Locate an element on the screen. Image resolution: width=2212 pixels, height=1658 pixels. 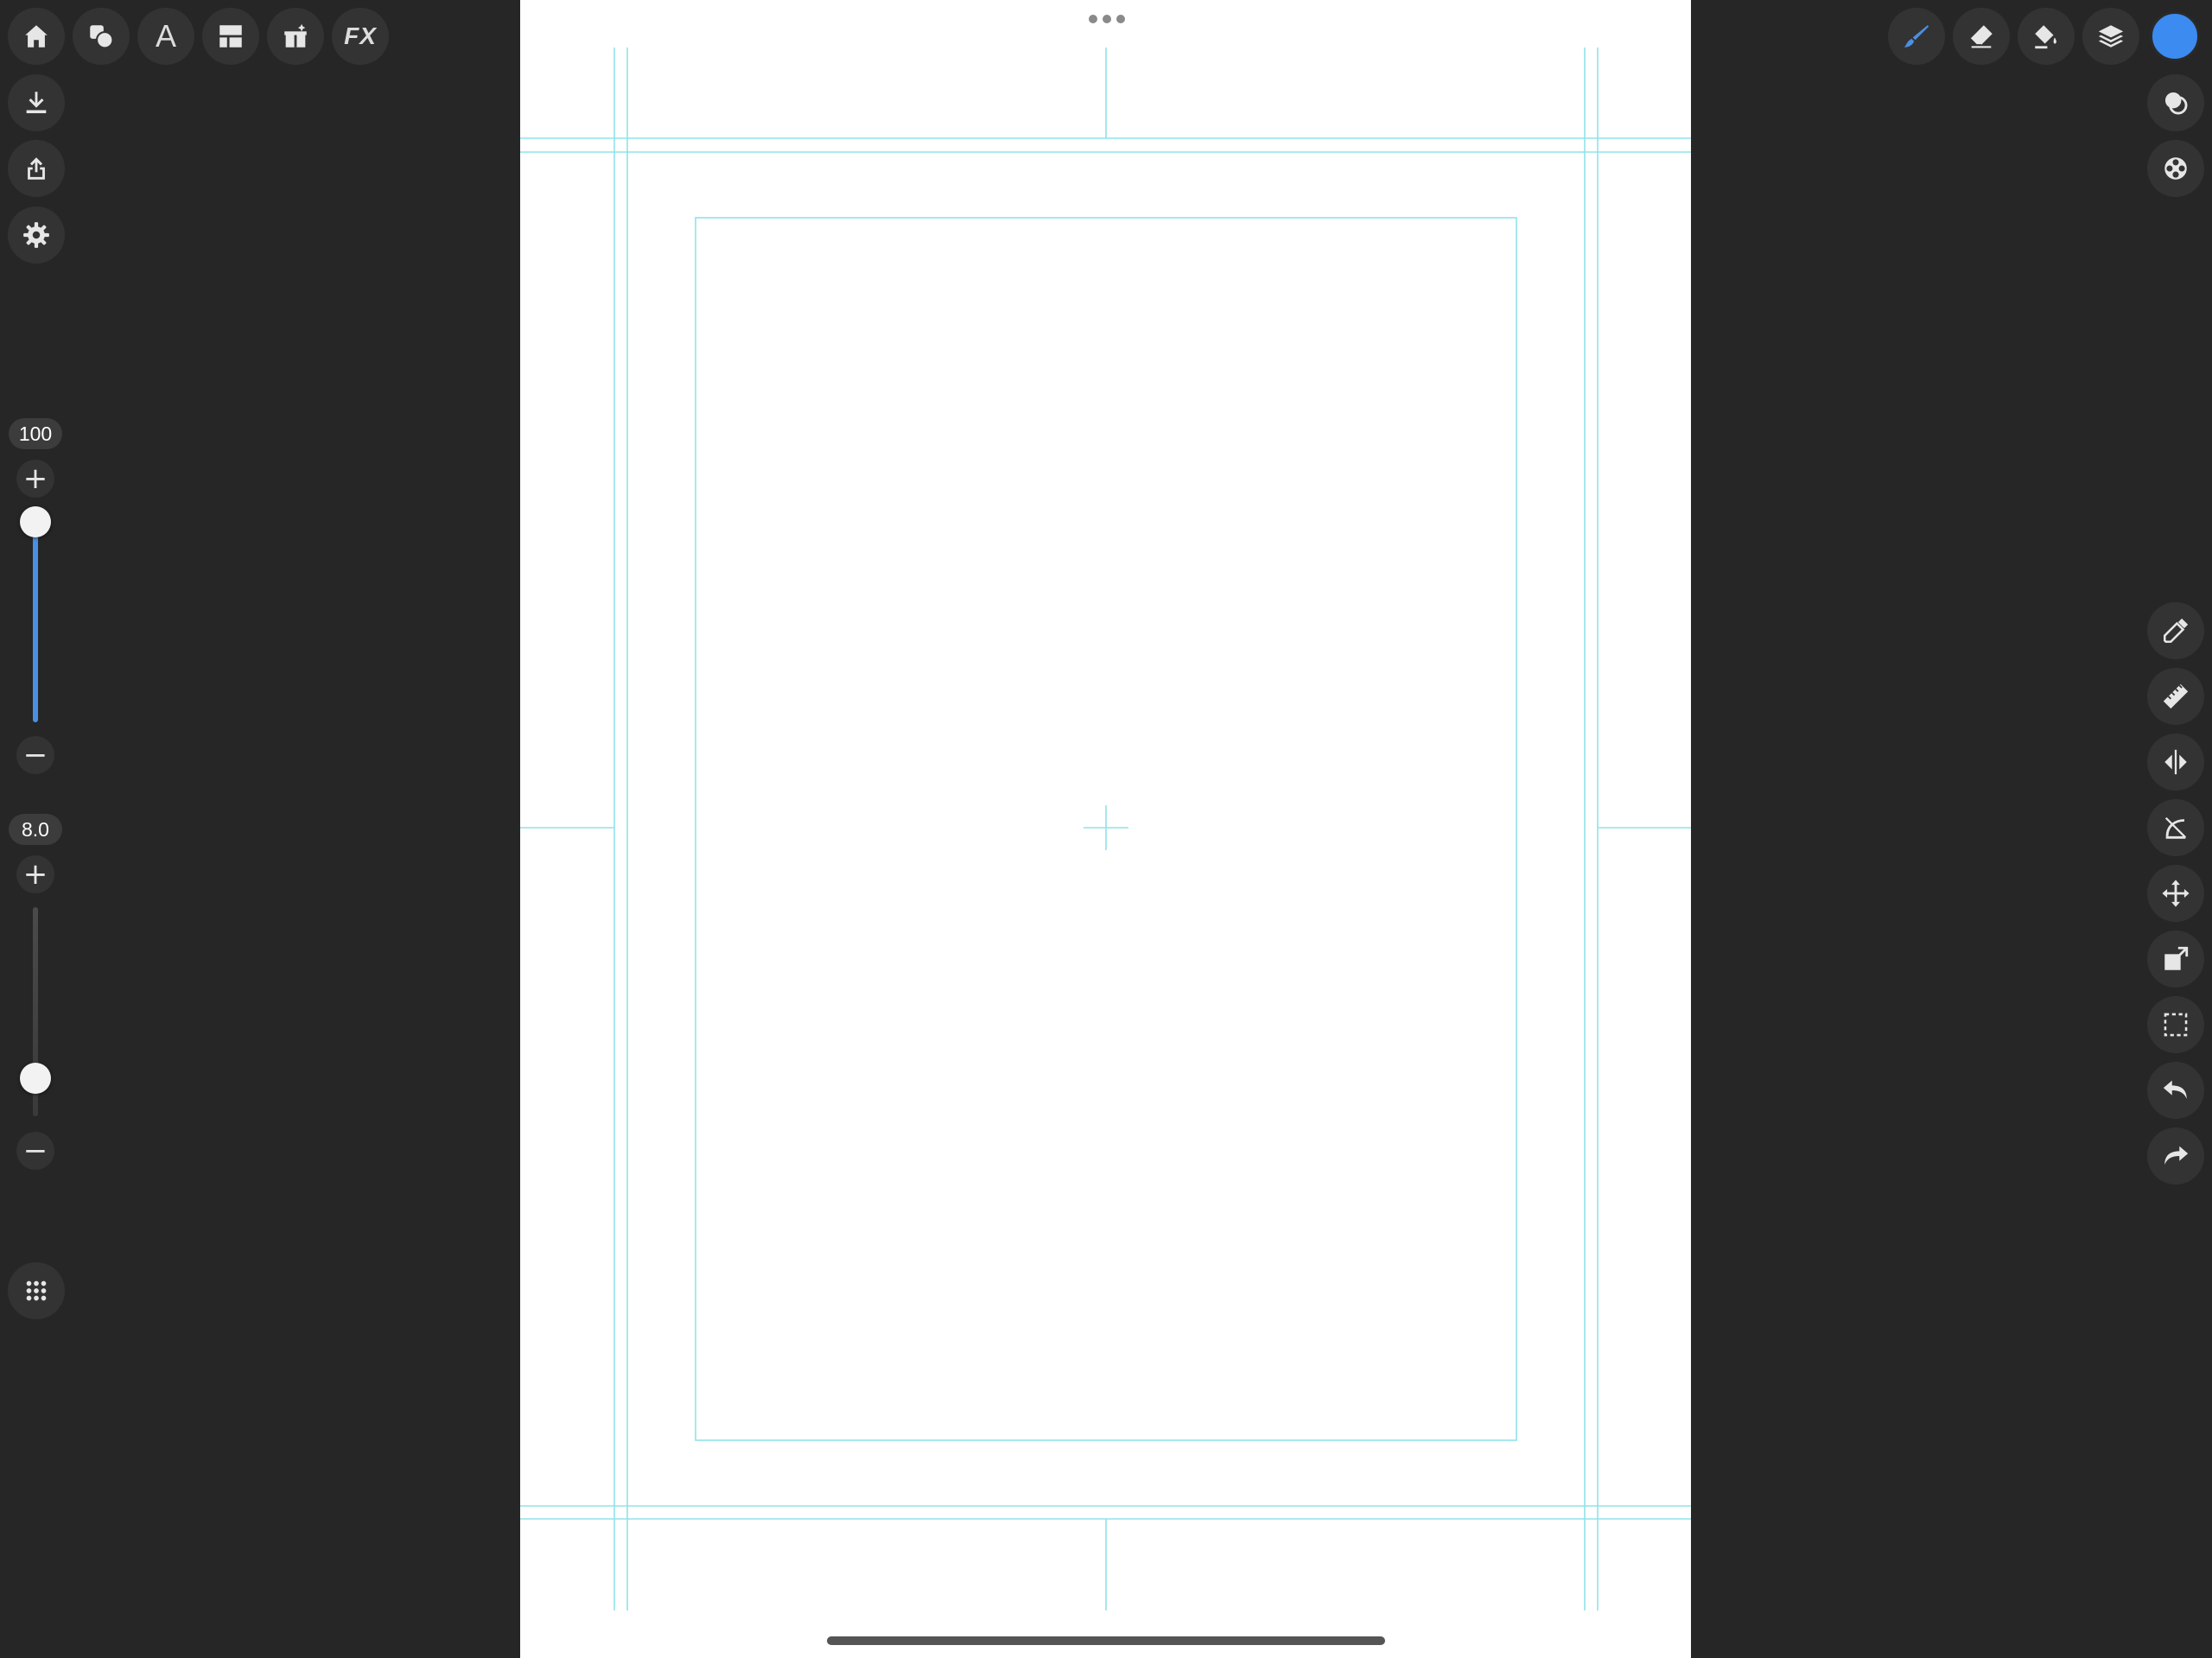
layers-button is located at coordinates (2110, 36).